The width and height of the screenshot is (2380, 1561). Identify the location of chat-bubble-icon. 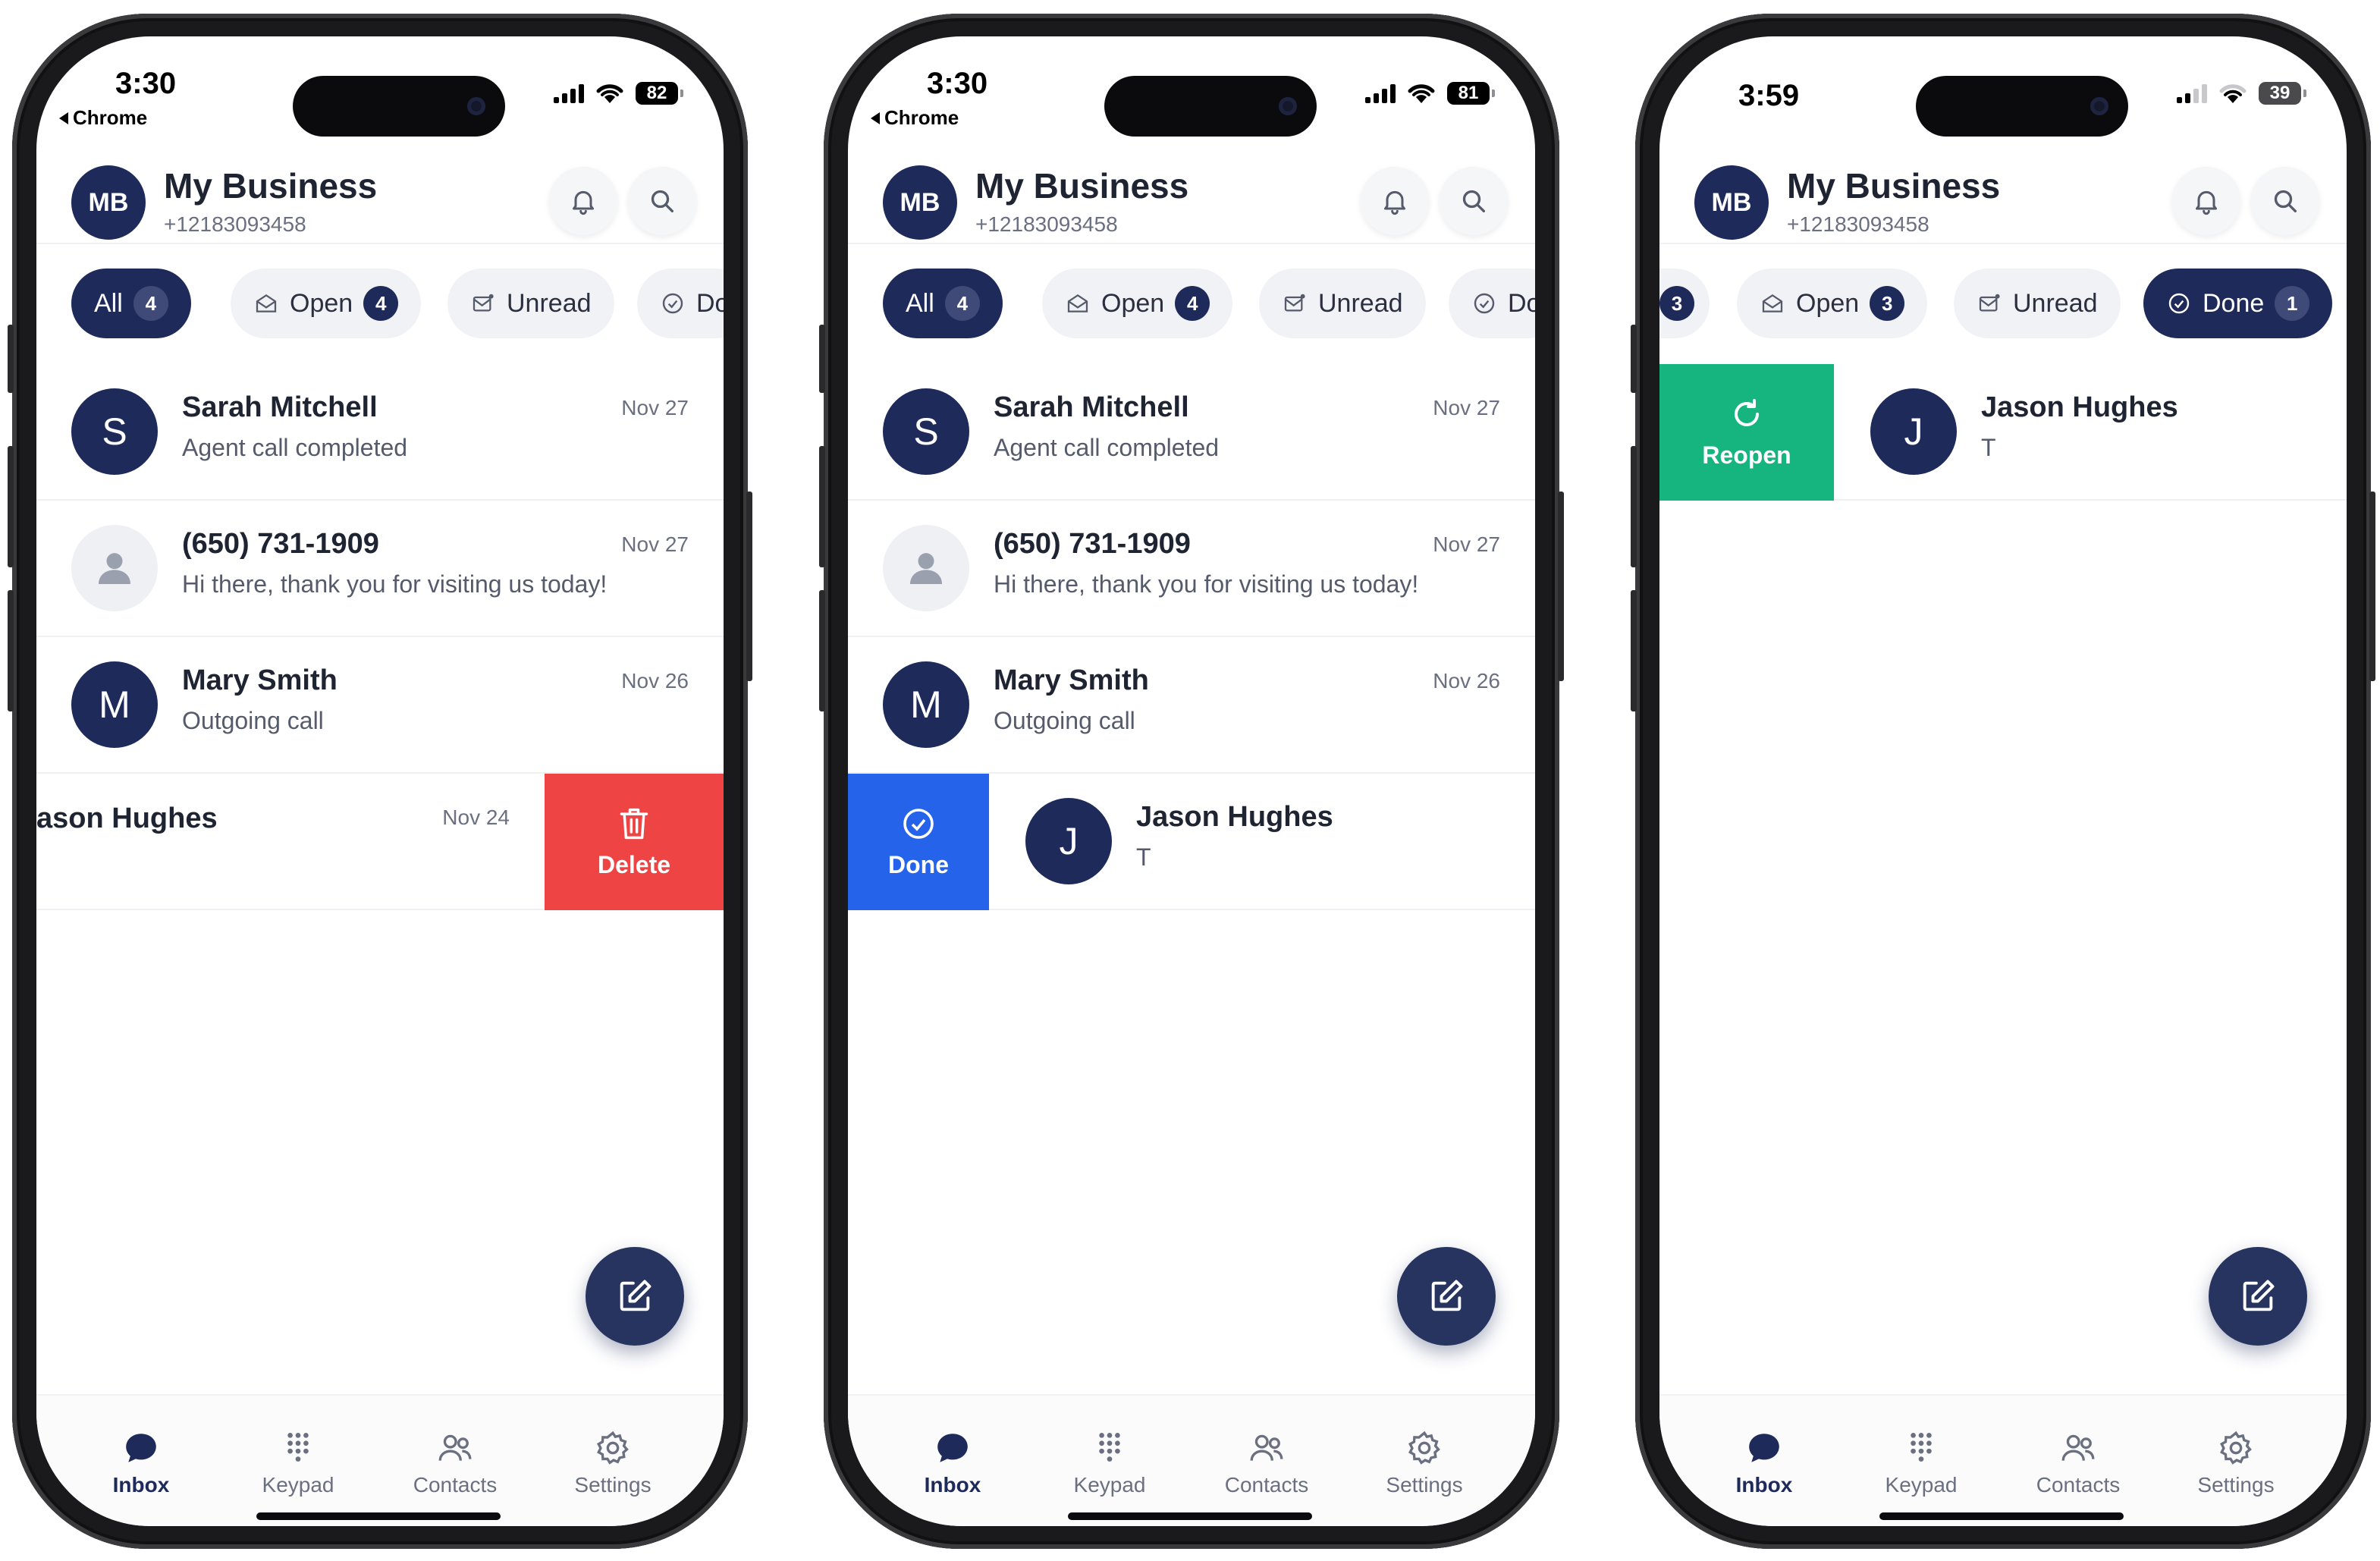
(1764, 1448).